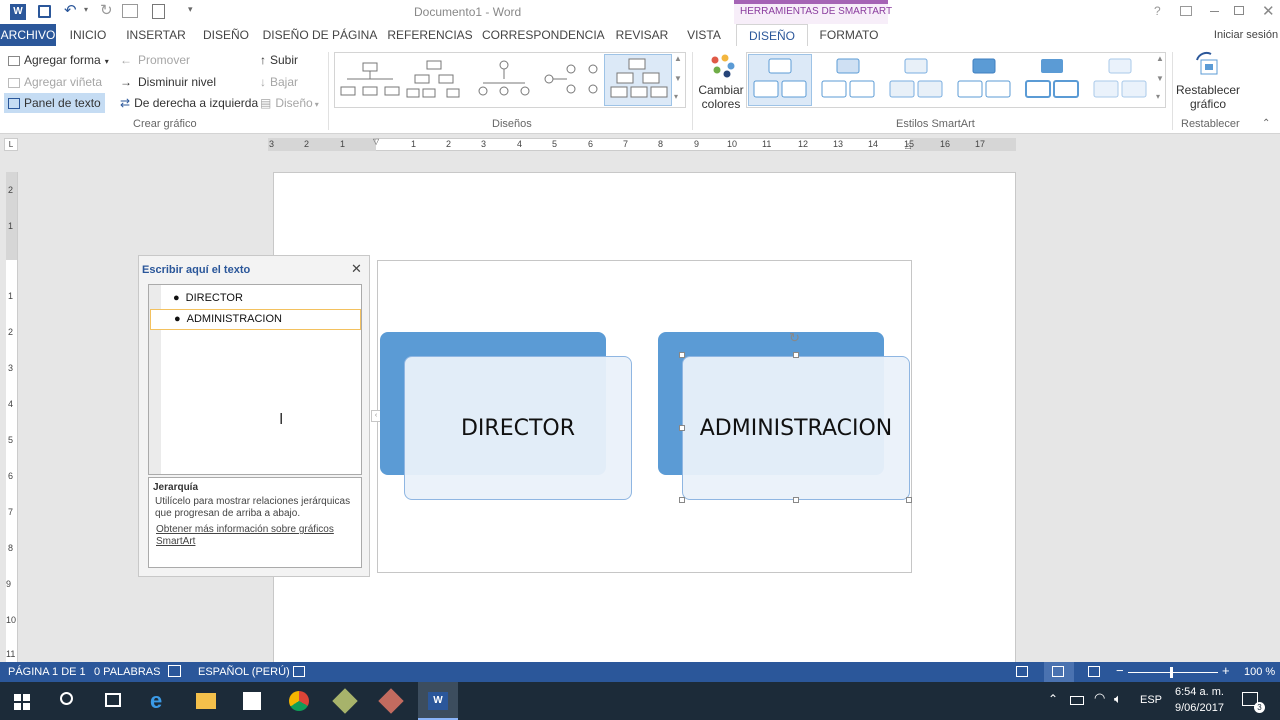  What do you see at coordinates (1151, 700) in the screenshot?
I see `input-language: ESP` at bounding box center [1151, 700].